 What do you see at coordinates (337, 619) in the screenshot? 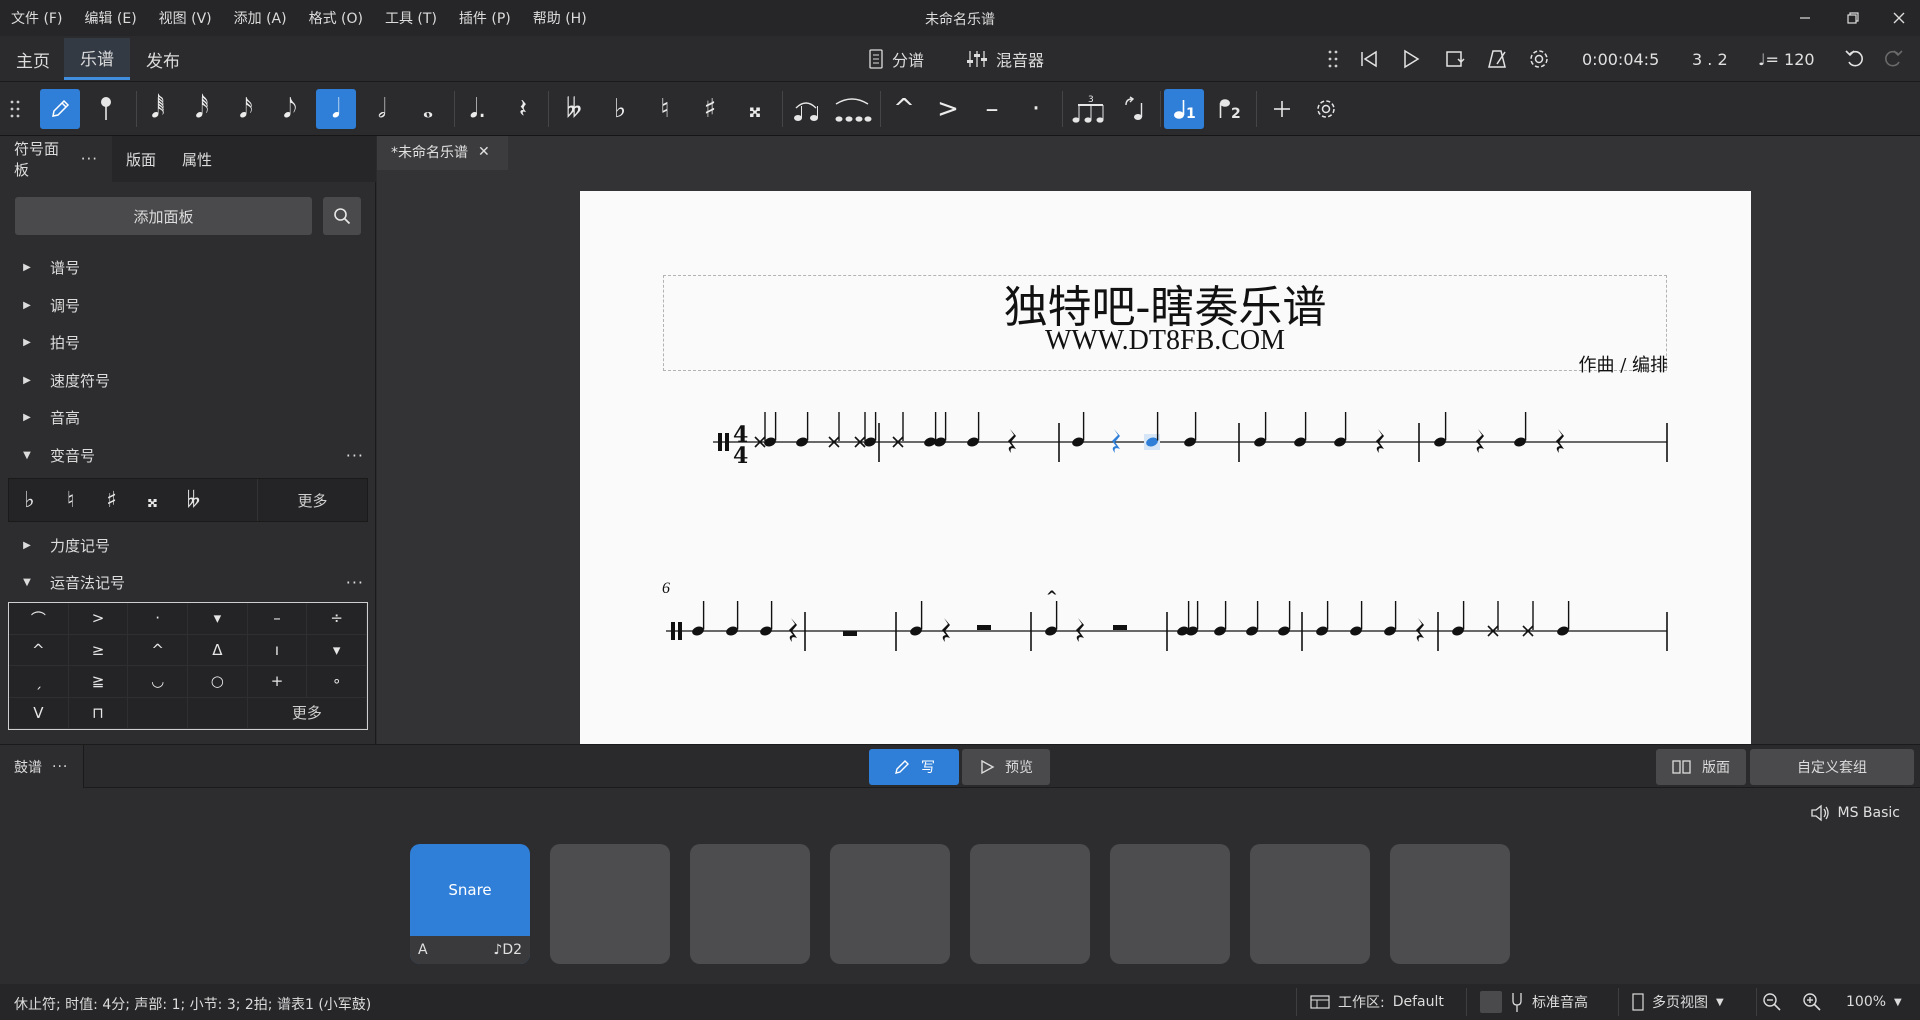
I see `art-tenuto-staccato-cell: ÷` at bounding box center [337, 619].